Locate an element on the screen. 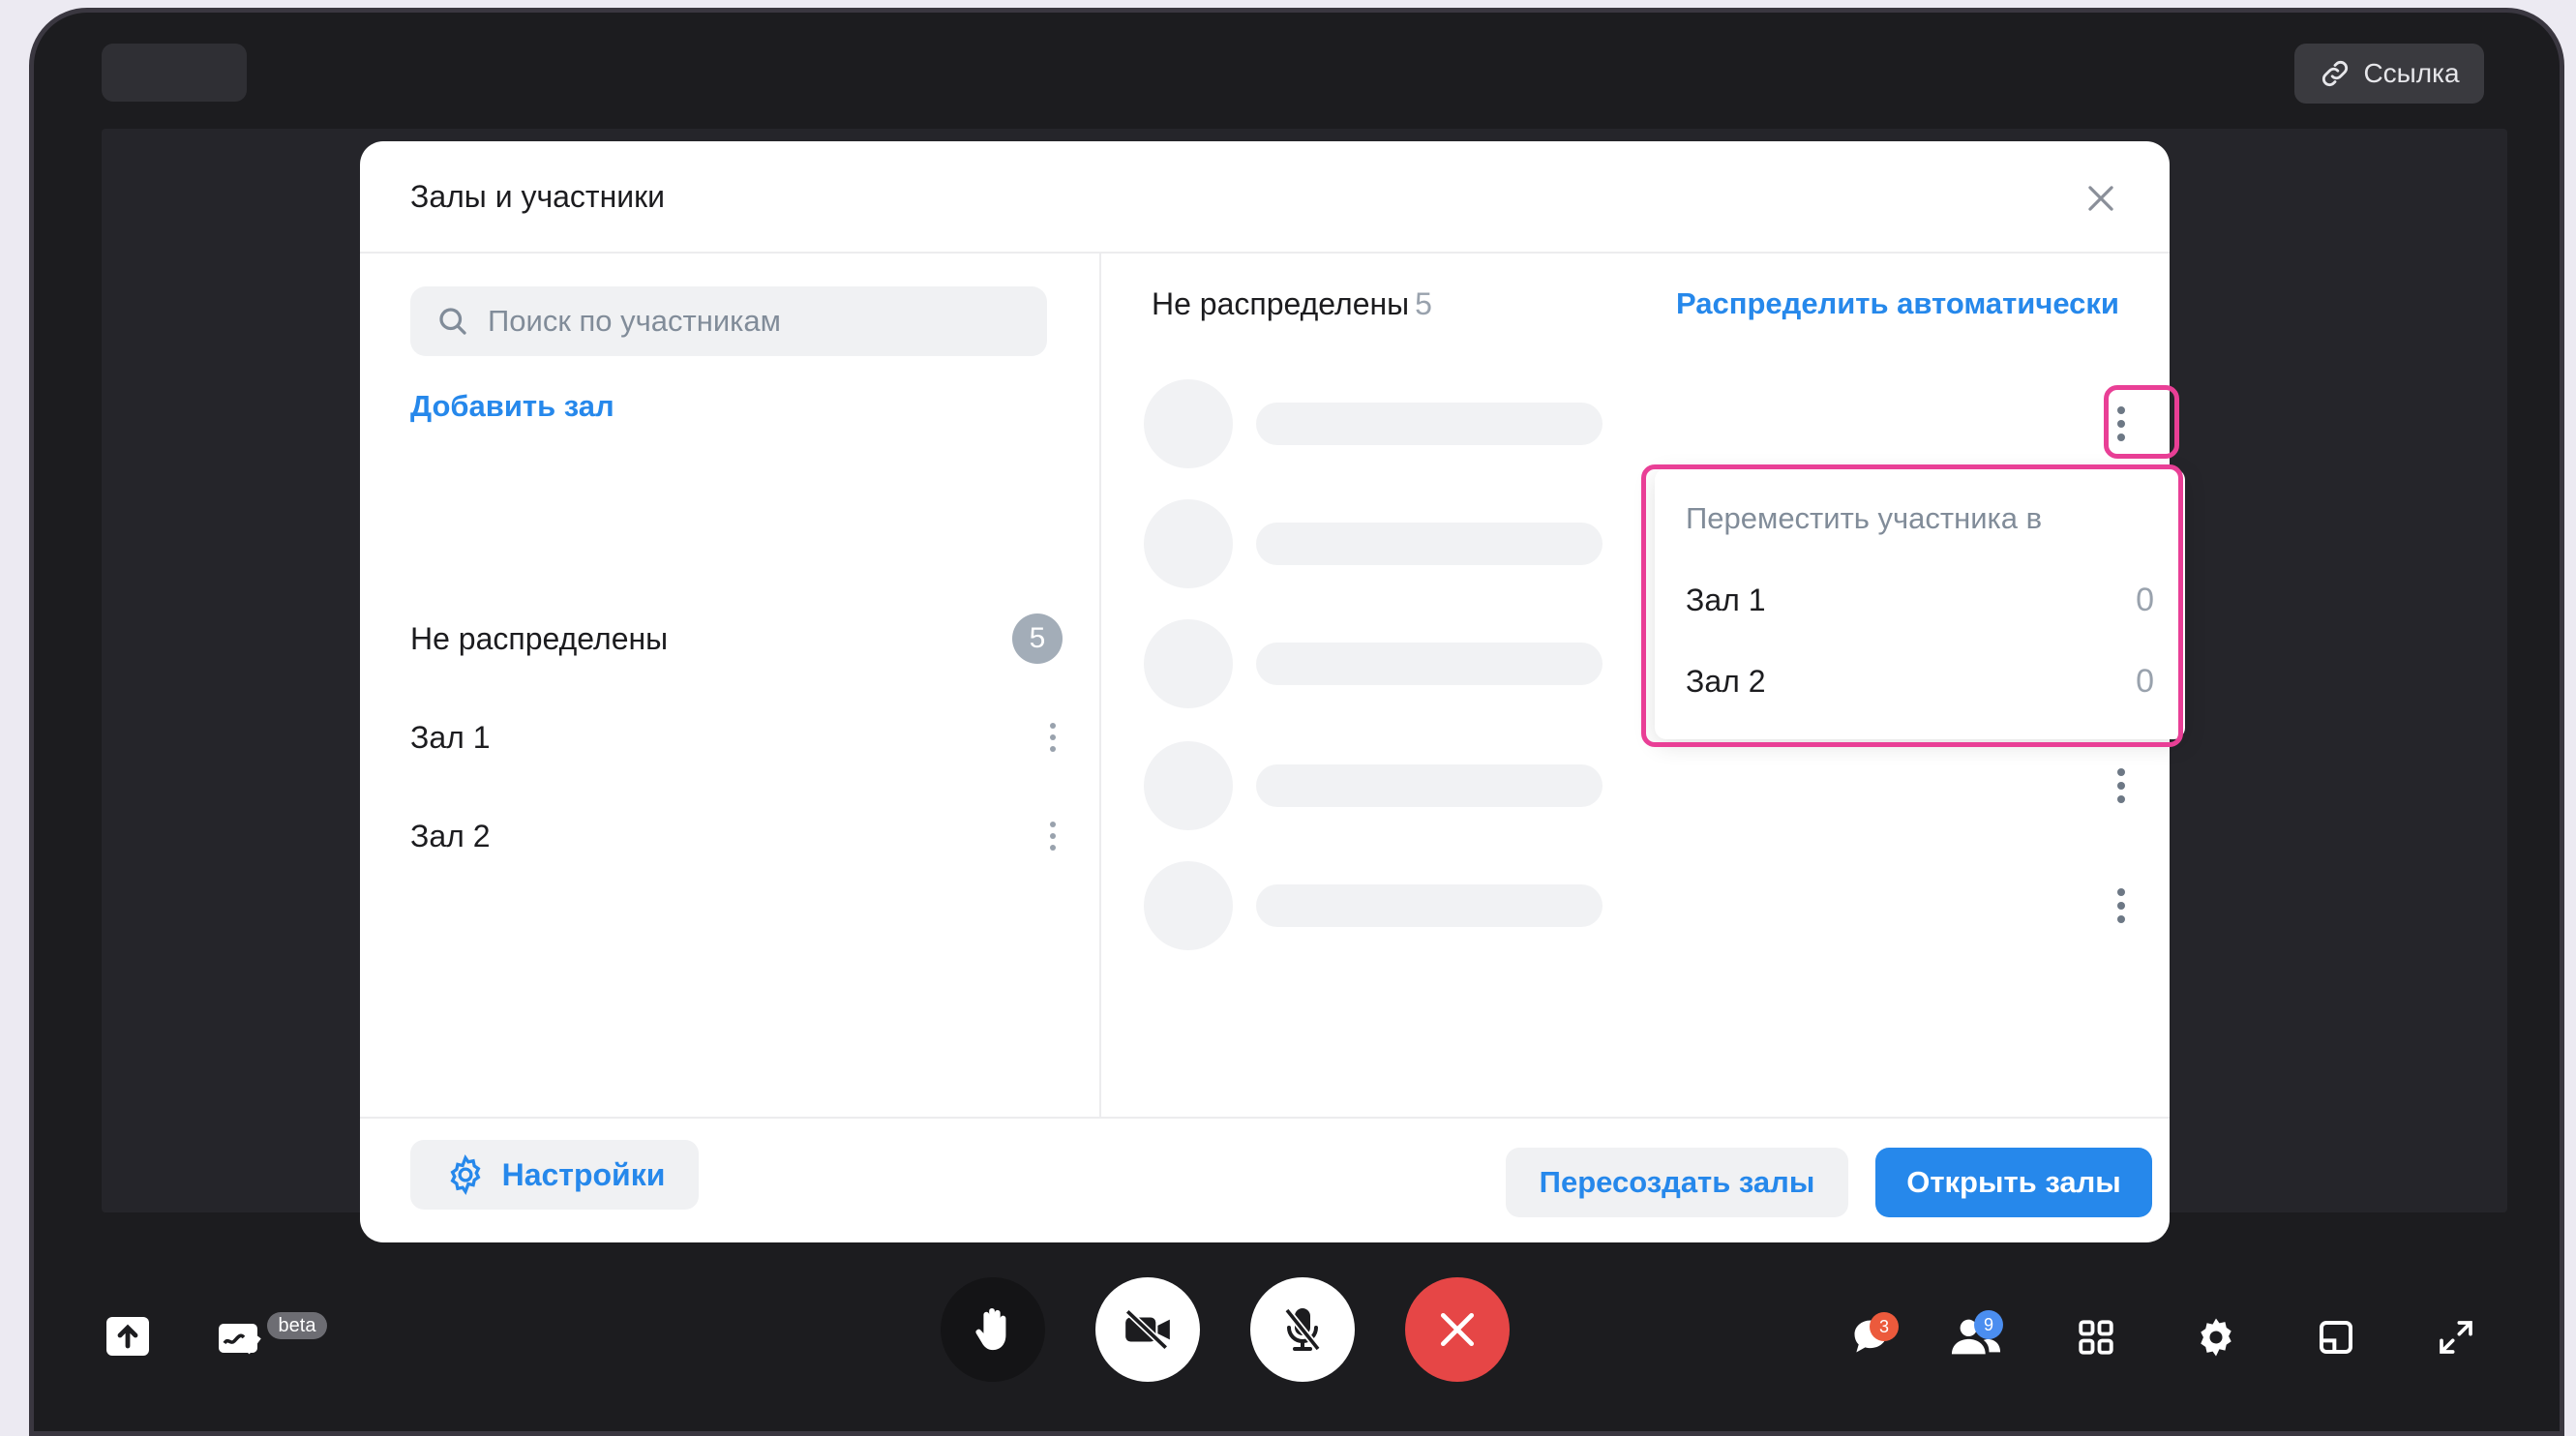 This screenshot has height=1436, width=2576. highlight-move-menu is located at coordinates (1912, 605).